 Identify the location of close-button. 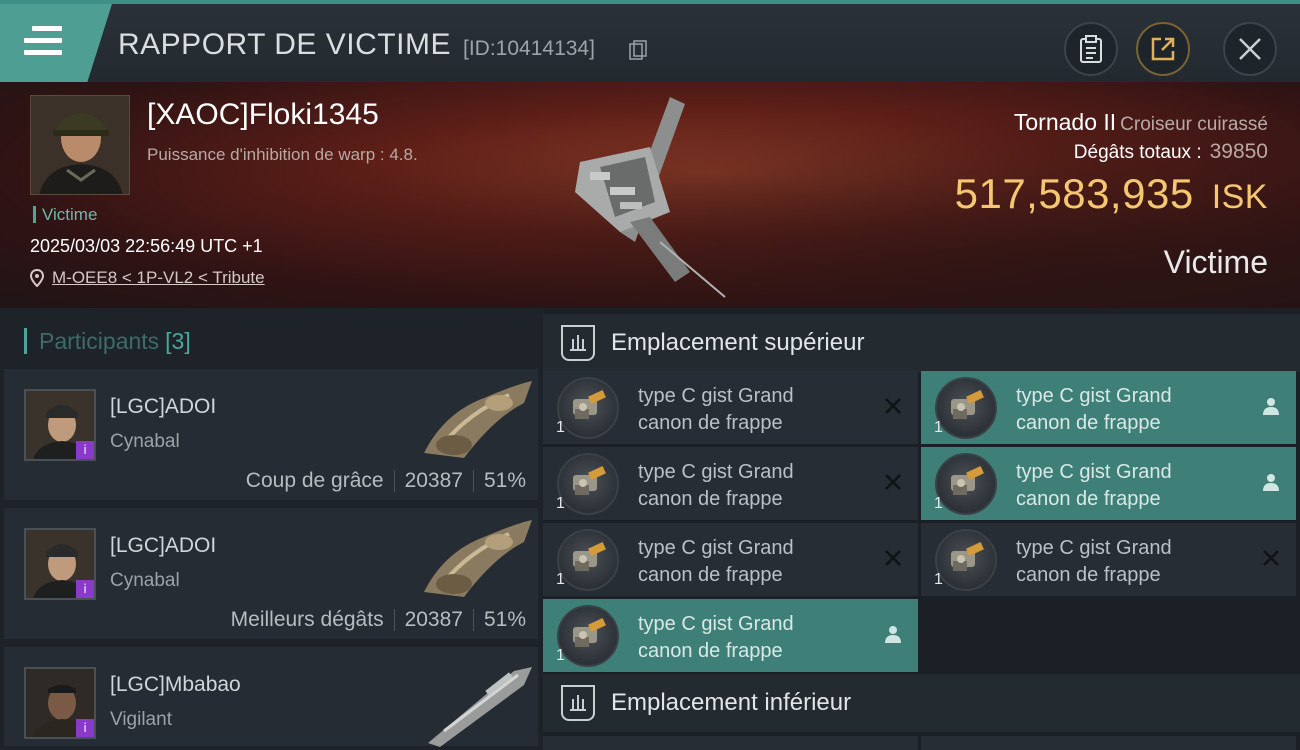
(1250, 49).